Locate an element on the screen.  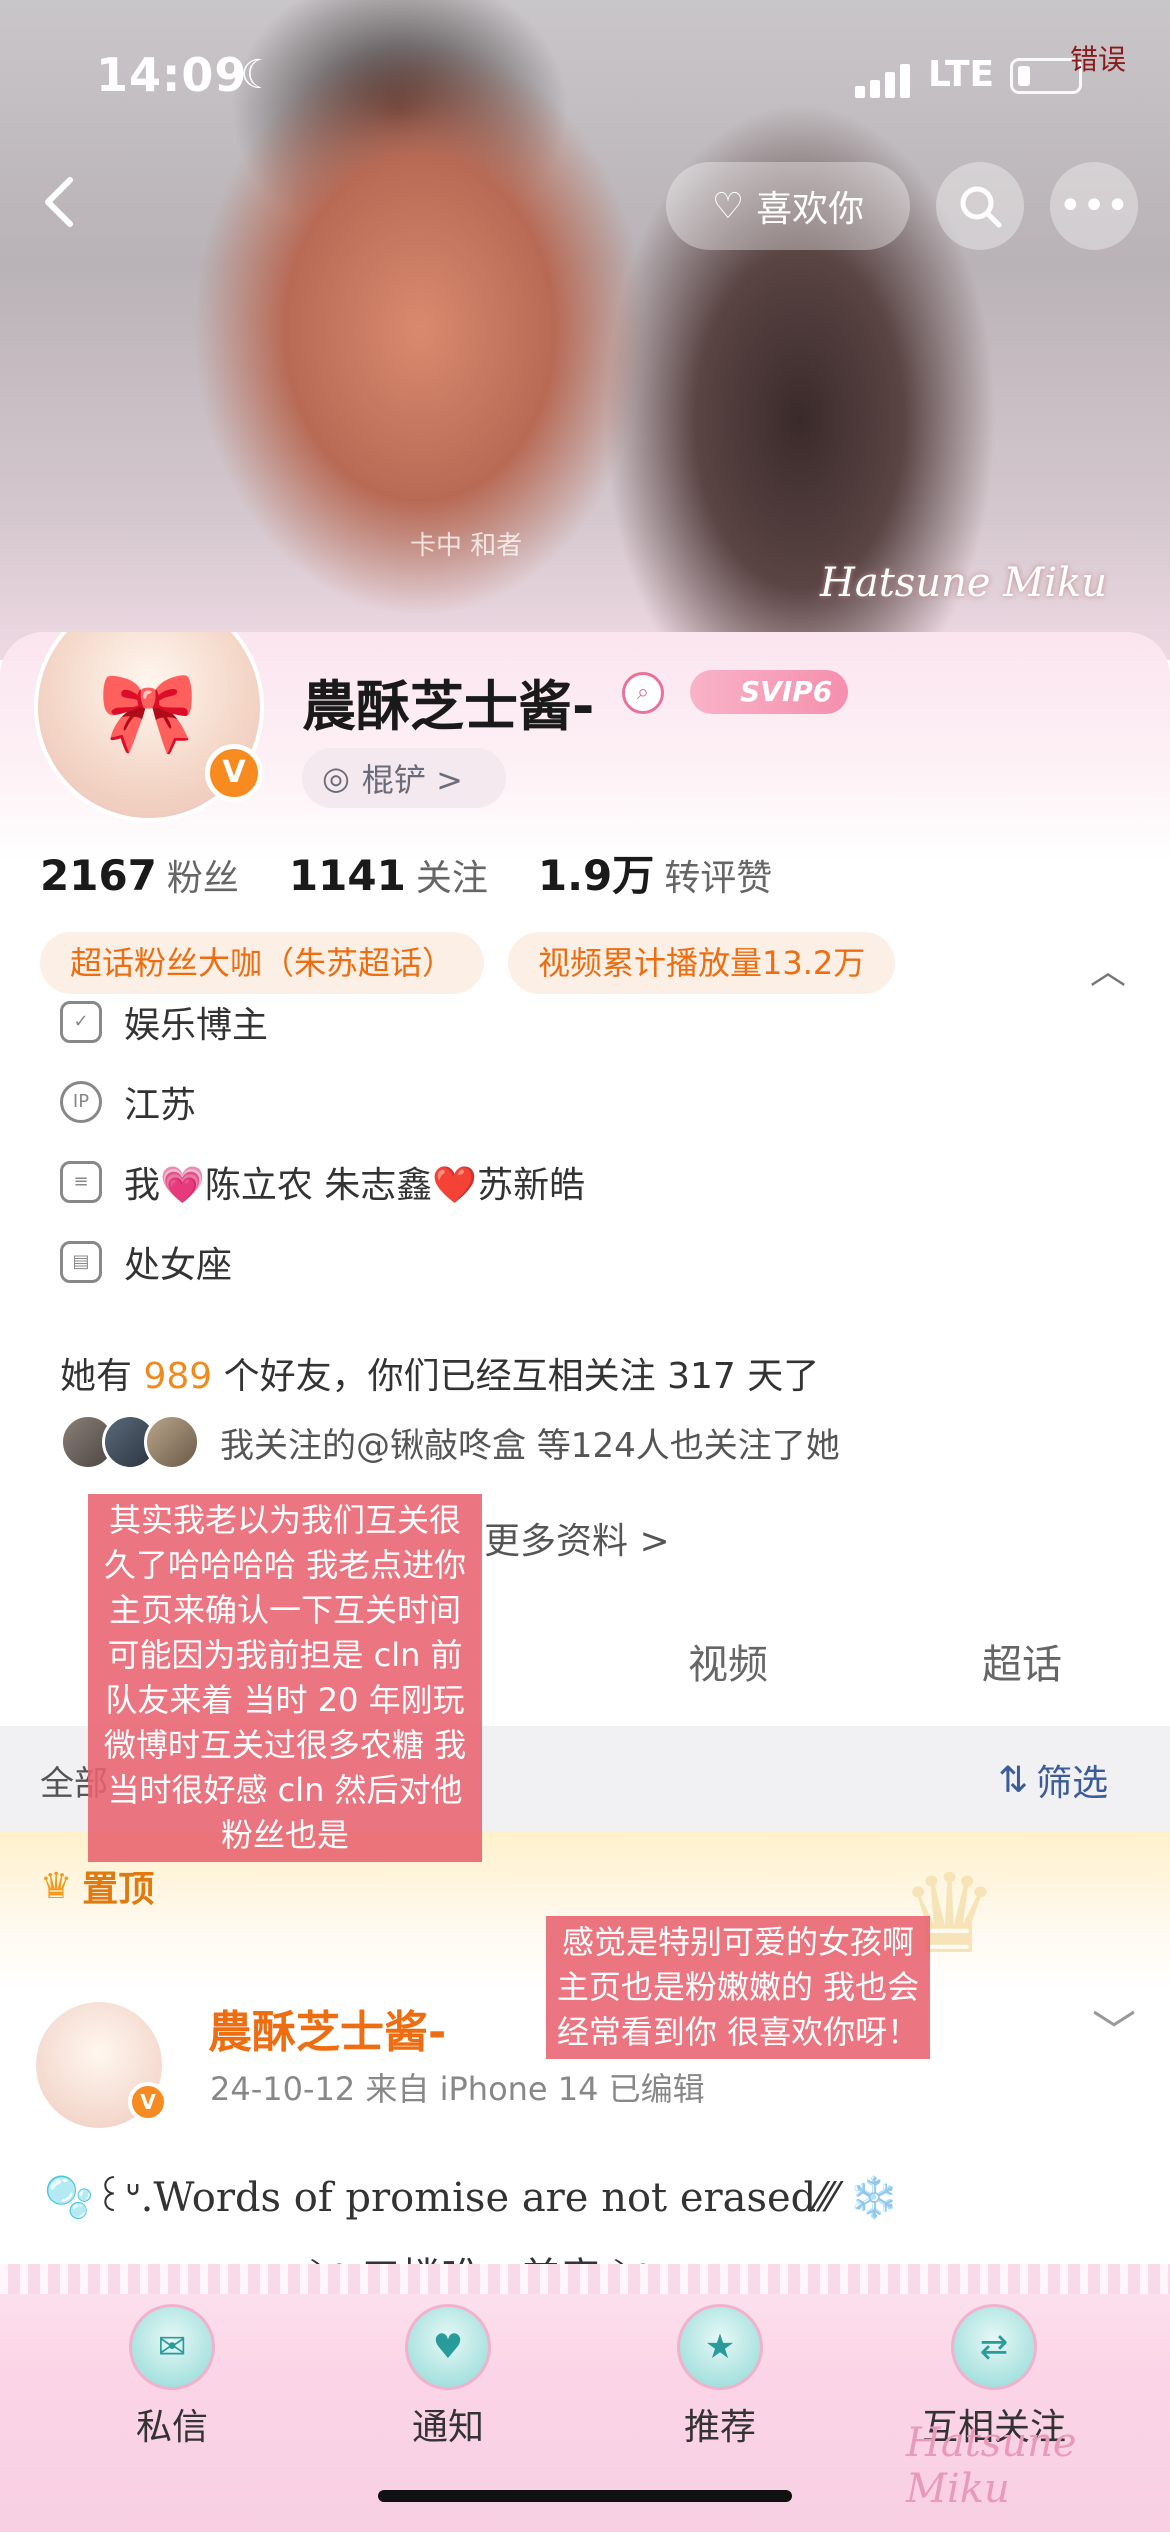
status-time: 14:09 is located at coordinates (172, 75).